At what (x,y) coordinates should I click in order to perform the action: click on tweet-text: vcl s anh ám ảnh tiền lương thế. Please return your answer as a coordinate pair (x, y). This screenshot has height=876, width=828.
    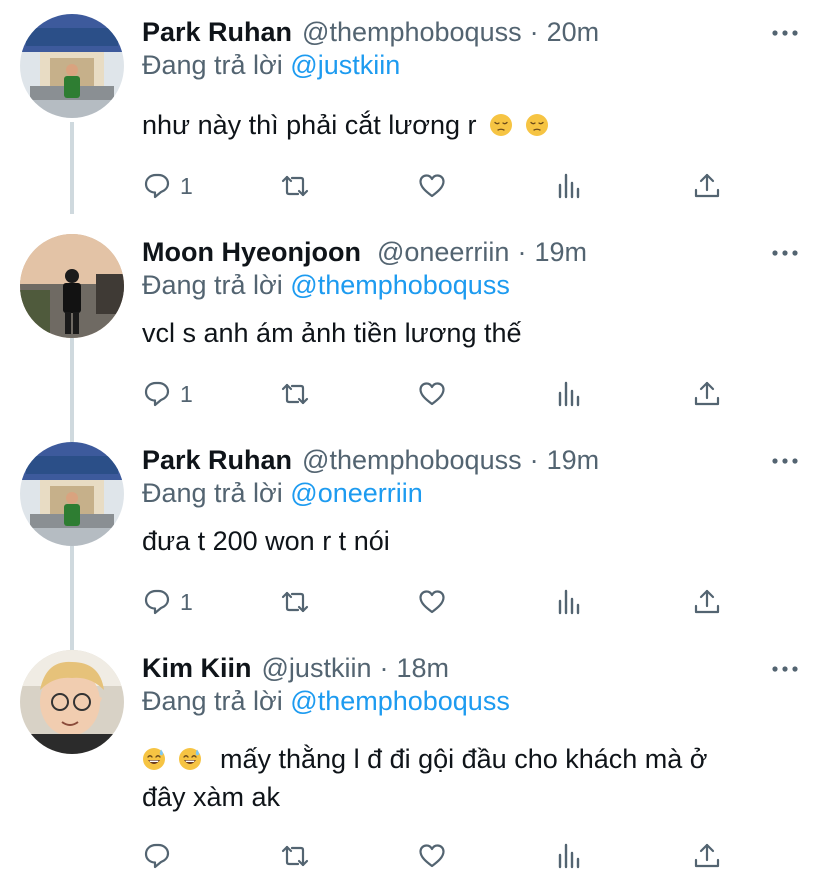
    Looking at the image, I should click on (462, 333).